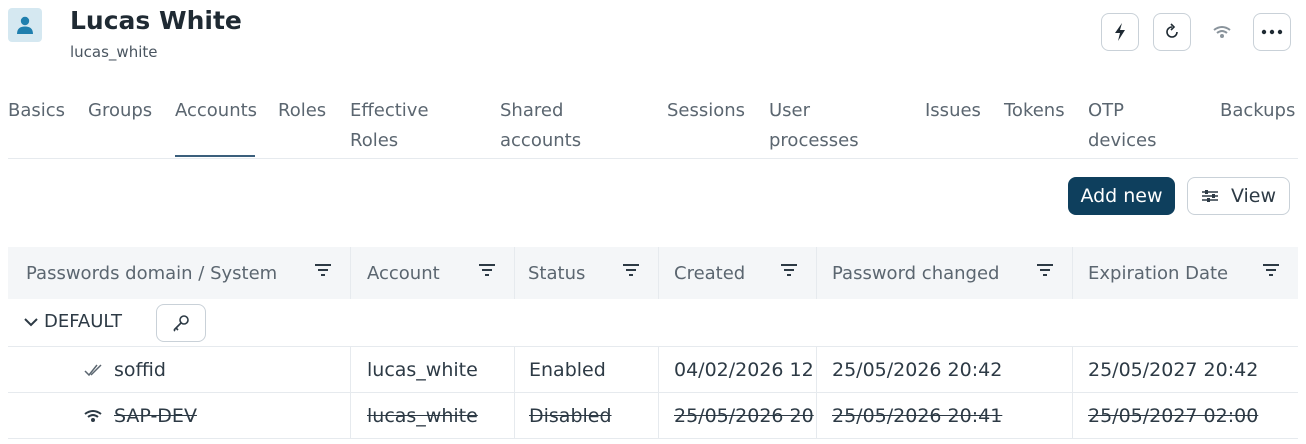 The width and height of the screenshot is (1306, 444). What do you see at coordinates (31, 321) in the screenshot?
I see `chevron-down-icon` at bounding box center [31, 321].